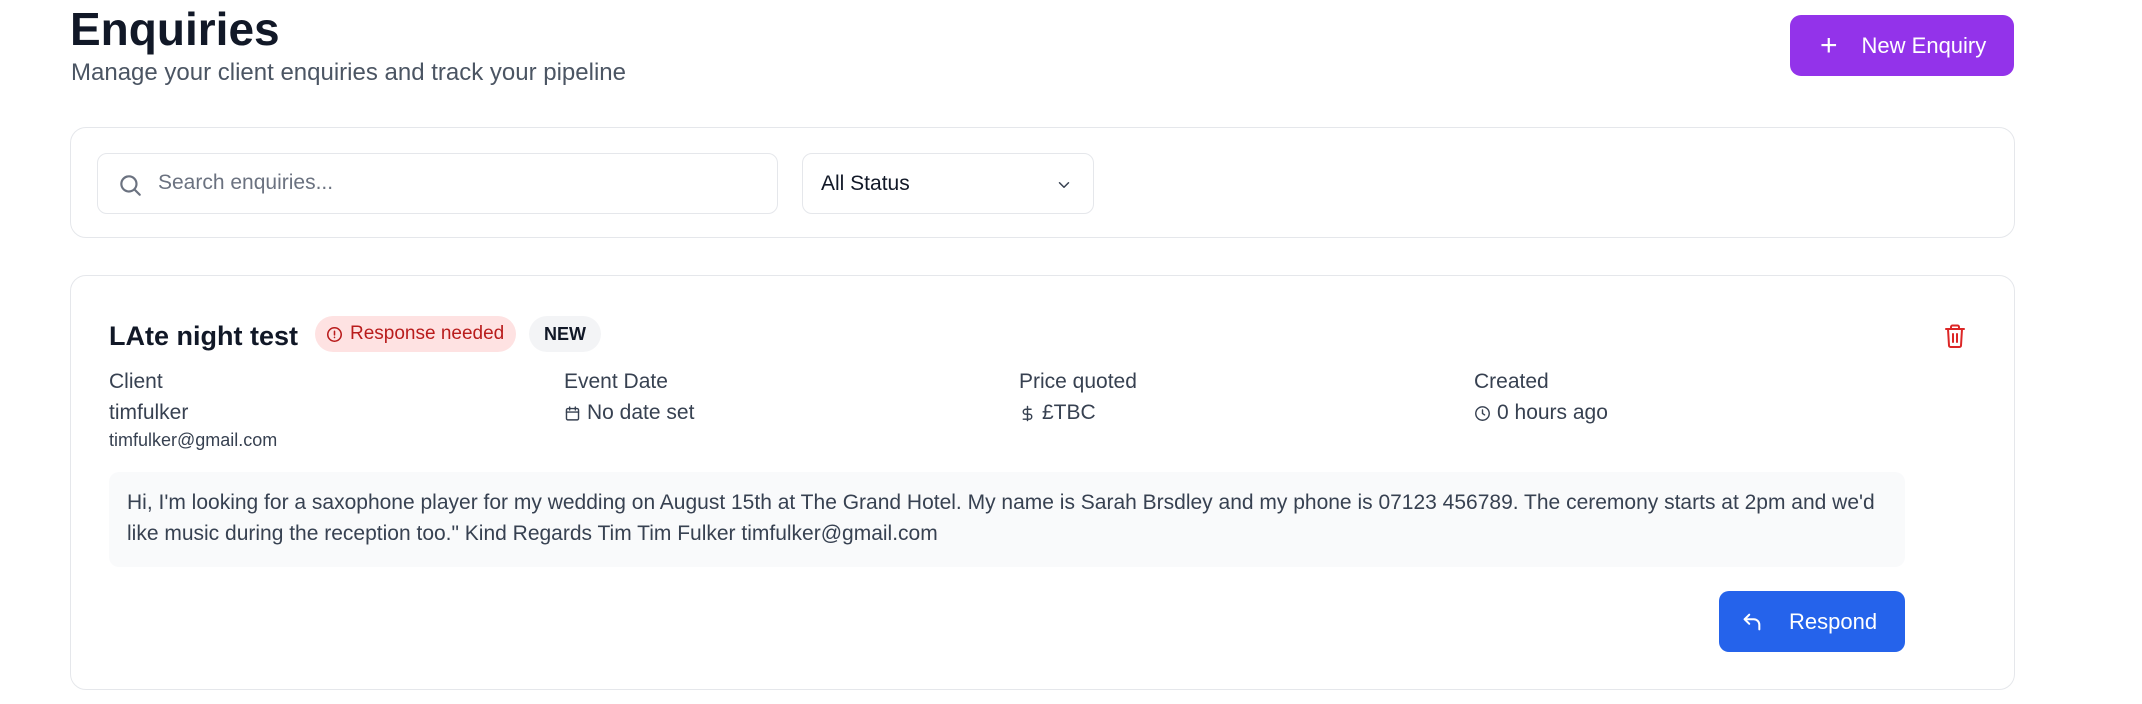  Describe the element at coordinates (1552, 412) in the screenshot. I see `created-value: 0 hours ago` at that location.